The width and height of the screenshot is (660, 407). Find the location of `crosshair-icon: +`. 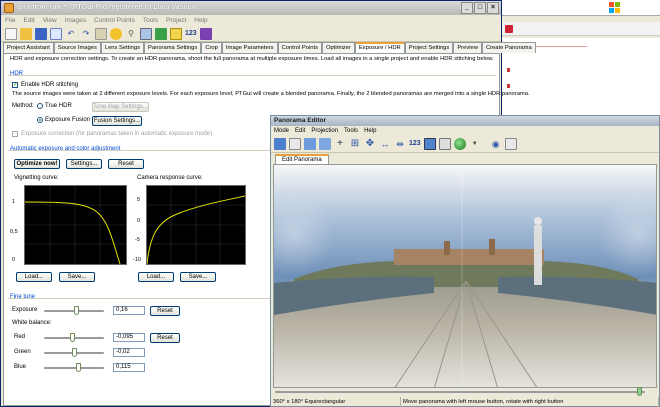

crosshair-icon: + is located at coordinates (340, 144).